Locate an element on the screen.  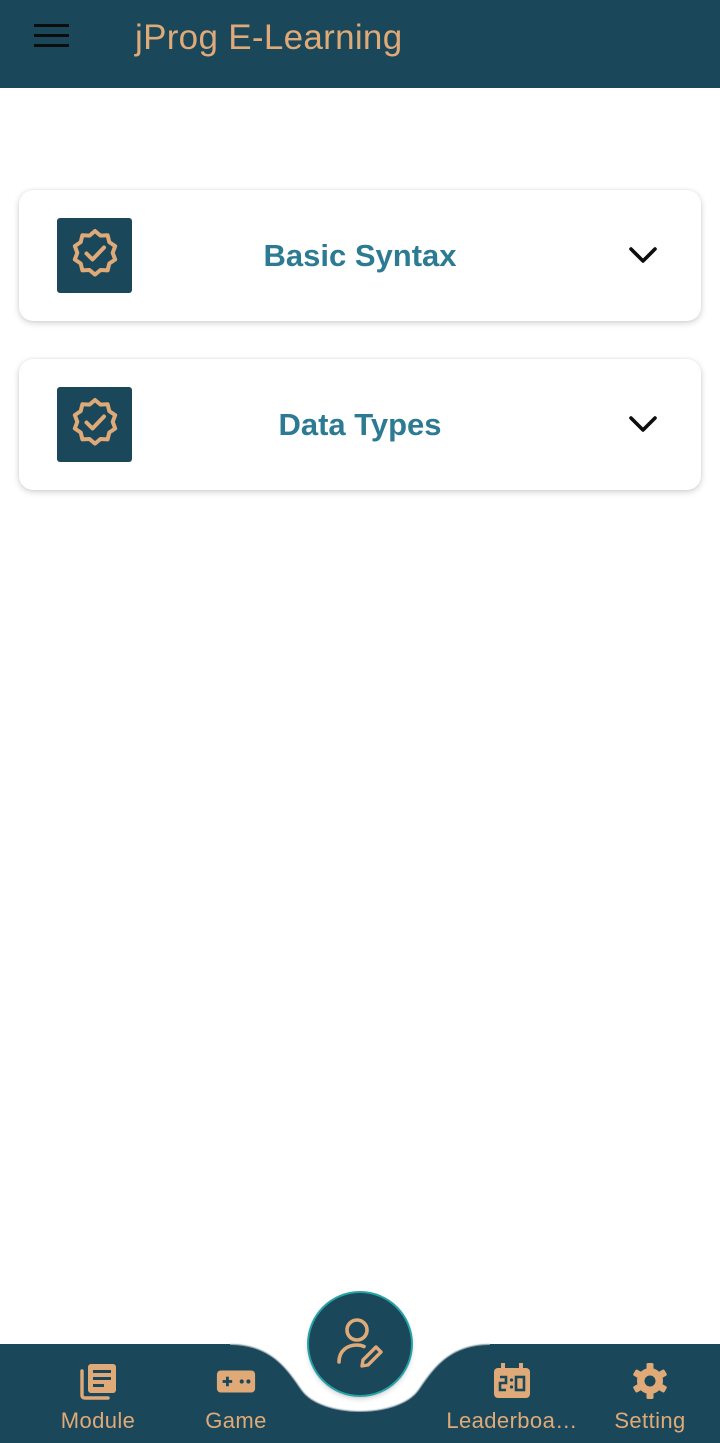
edit-profile-icon is located at coordinates (360, 1344).